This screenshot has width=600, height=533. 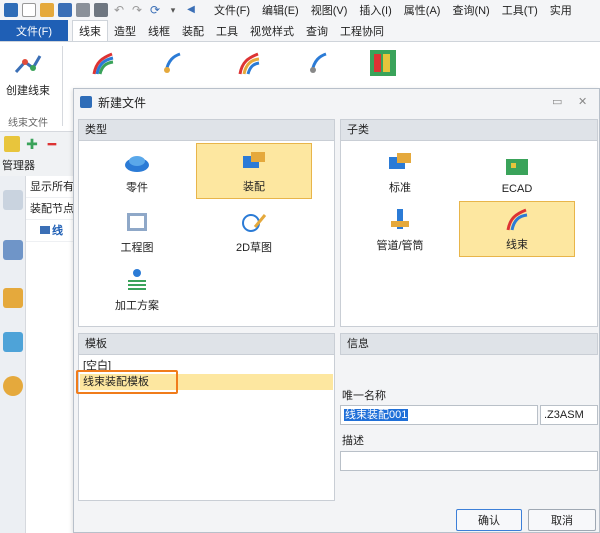 I want to click on info-panel-header: 信息, so click(x=469, y=344).